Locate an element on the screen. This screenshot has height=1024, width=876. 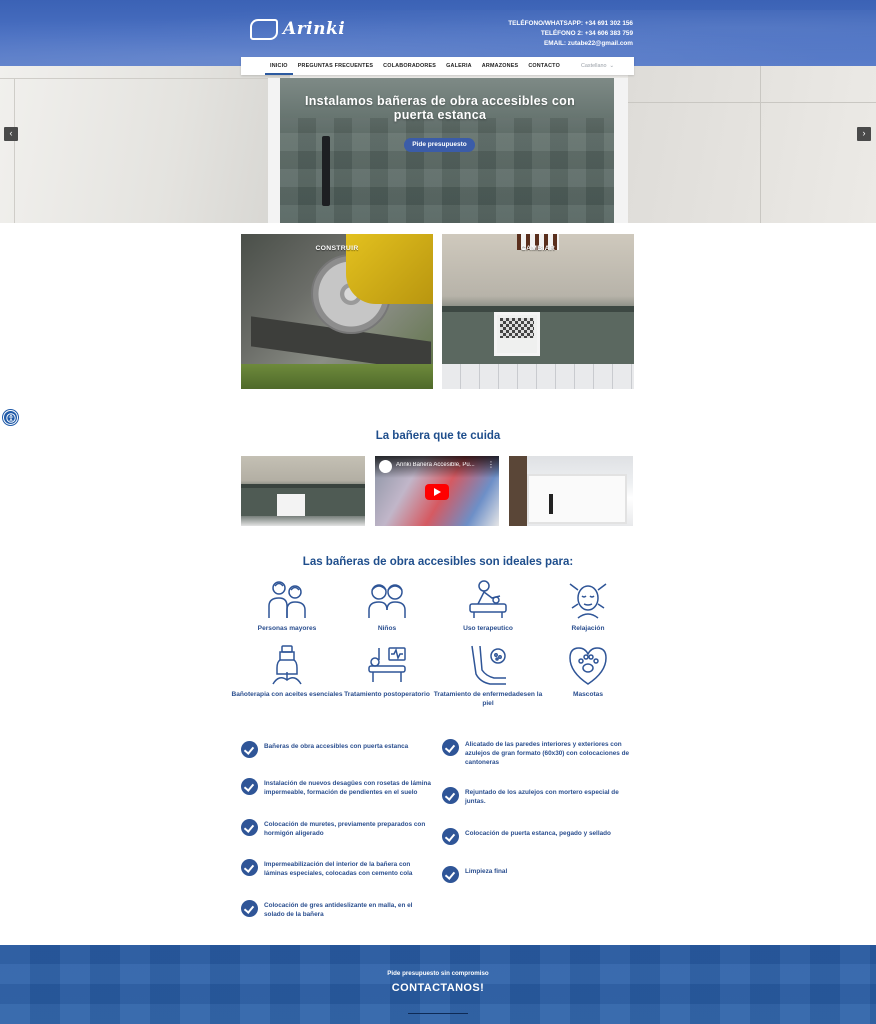
quote-button: Pide presupuesto is located at coordinates (439, 145).